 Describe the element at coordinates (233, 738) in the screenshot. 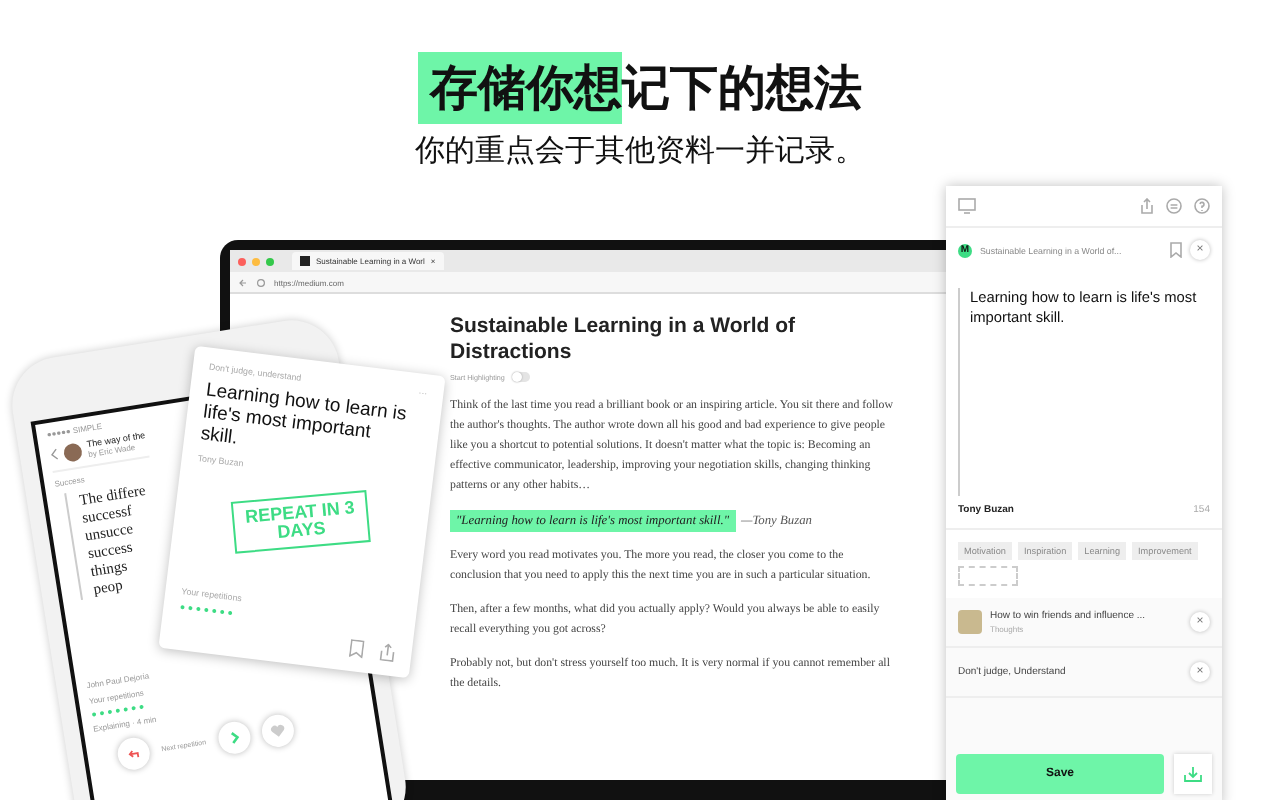

I see `next-button` at that location.